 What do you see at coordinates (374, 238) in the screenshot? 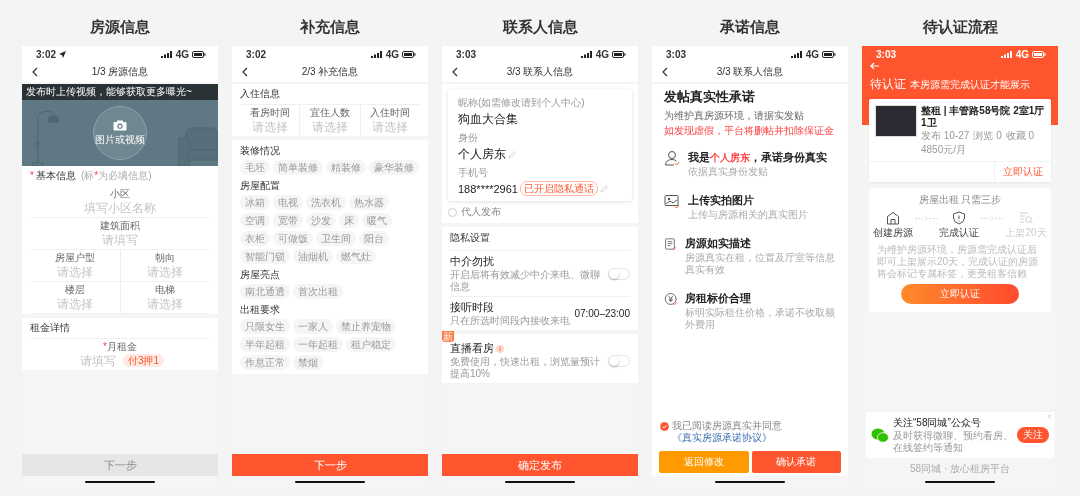
I see `tag-chip: 阳台` at bounding box center [374, 238].